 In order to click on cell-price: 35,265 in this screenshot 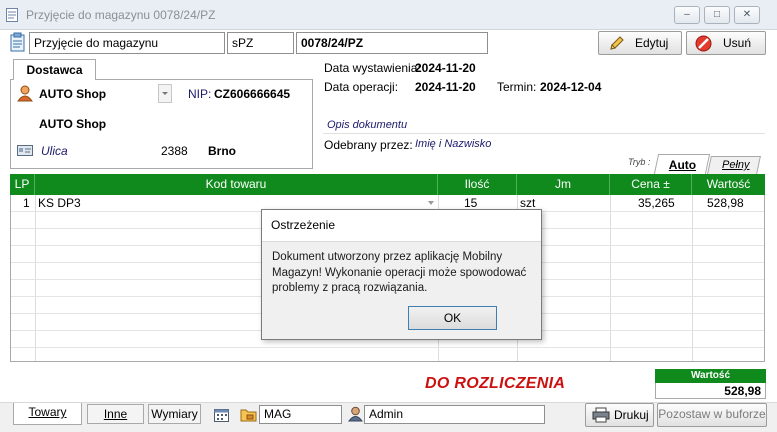, I will do `click(656, 203)`.